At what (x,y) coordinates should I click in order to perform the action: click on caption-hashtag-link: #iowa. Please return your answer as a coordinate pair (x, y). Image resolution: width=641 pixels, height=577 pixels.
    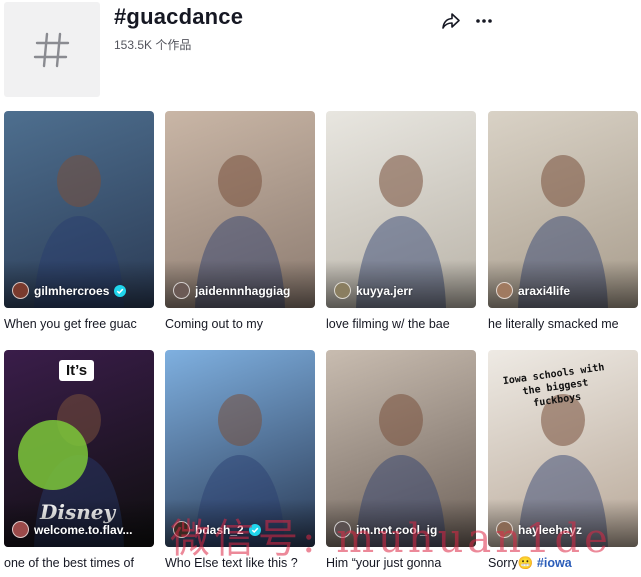
    Looking at the image, I should click on (554, 563).